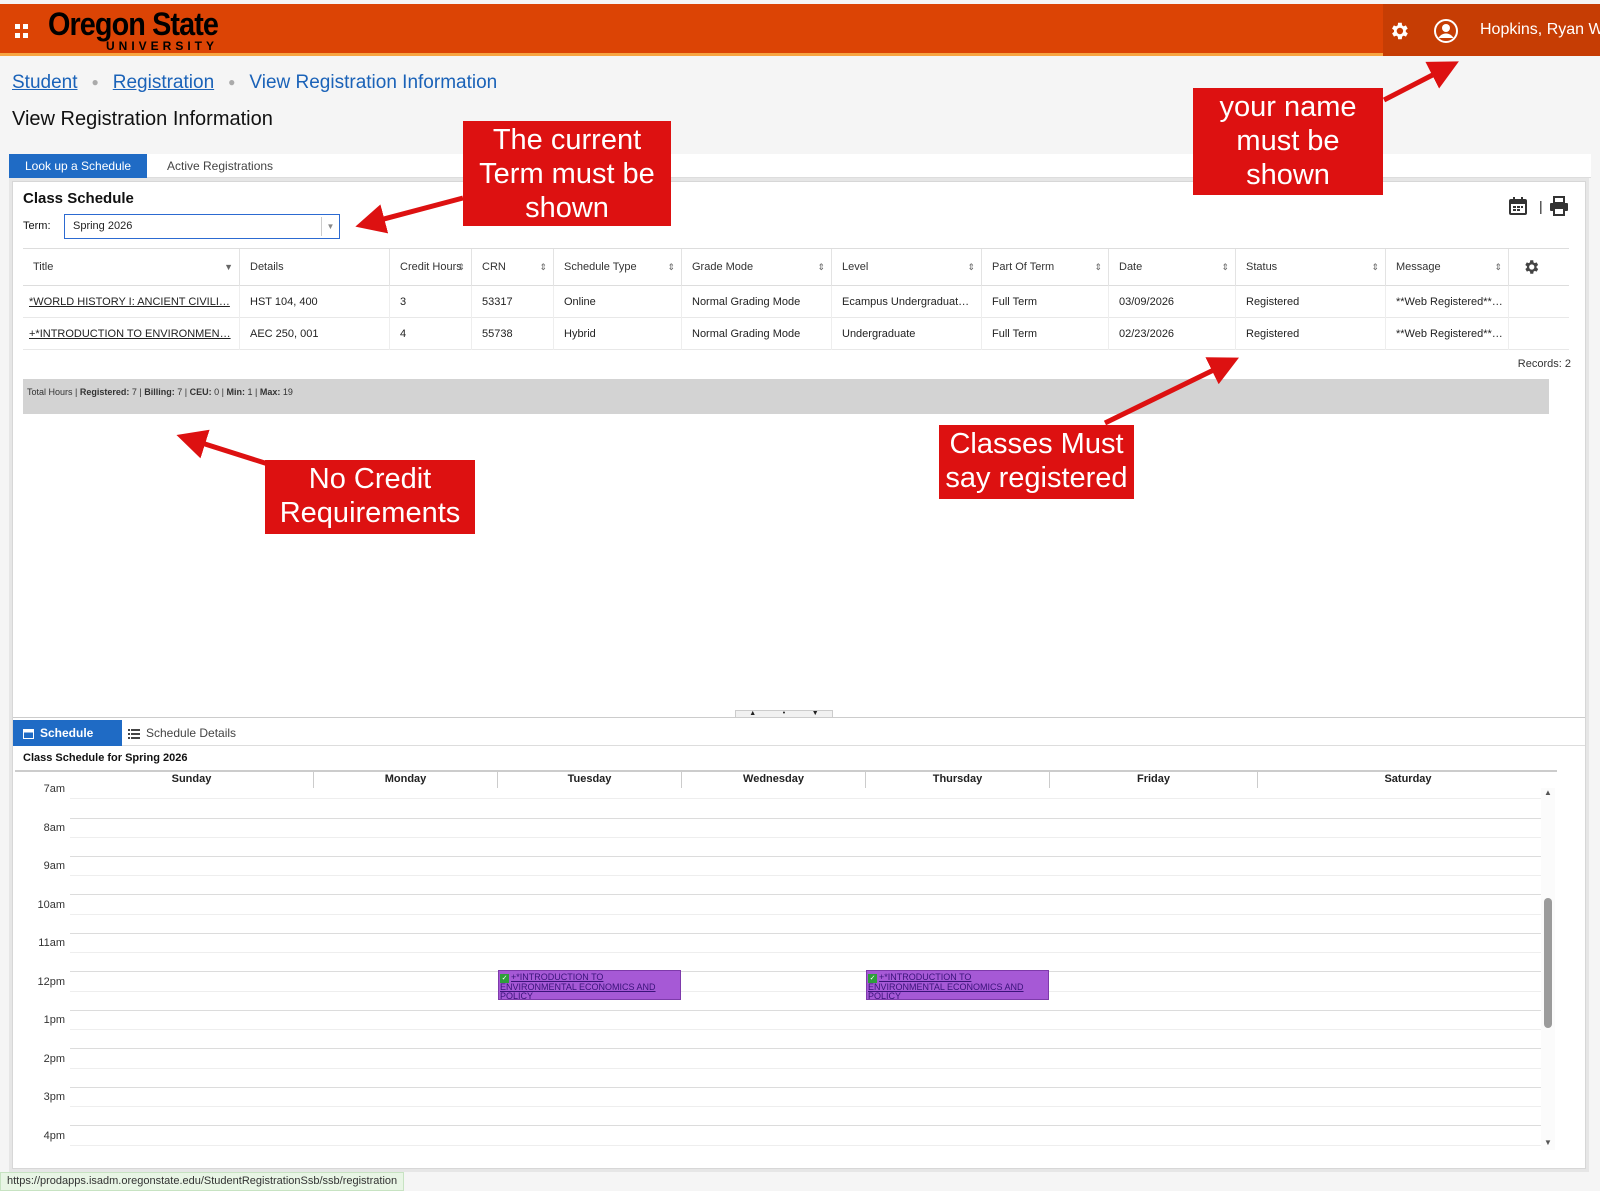  What do you see at coordinates (600, 267) in the screenshot?
I see `col-schedule-type-label: Schedule Type` at bounding box center [600, 267].